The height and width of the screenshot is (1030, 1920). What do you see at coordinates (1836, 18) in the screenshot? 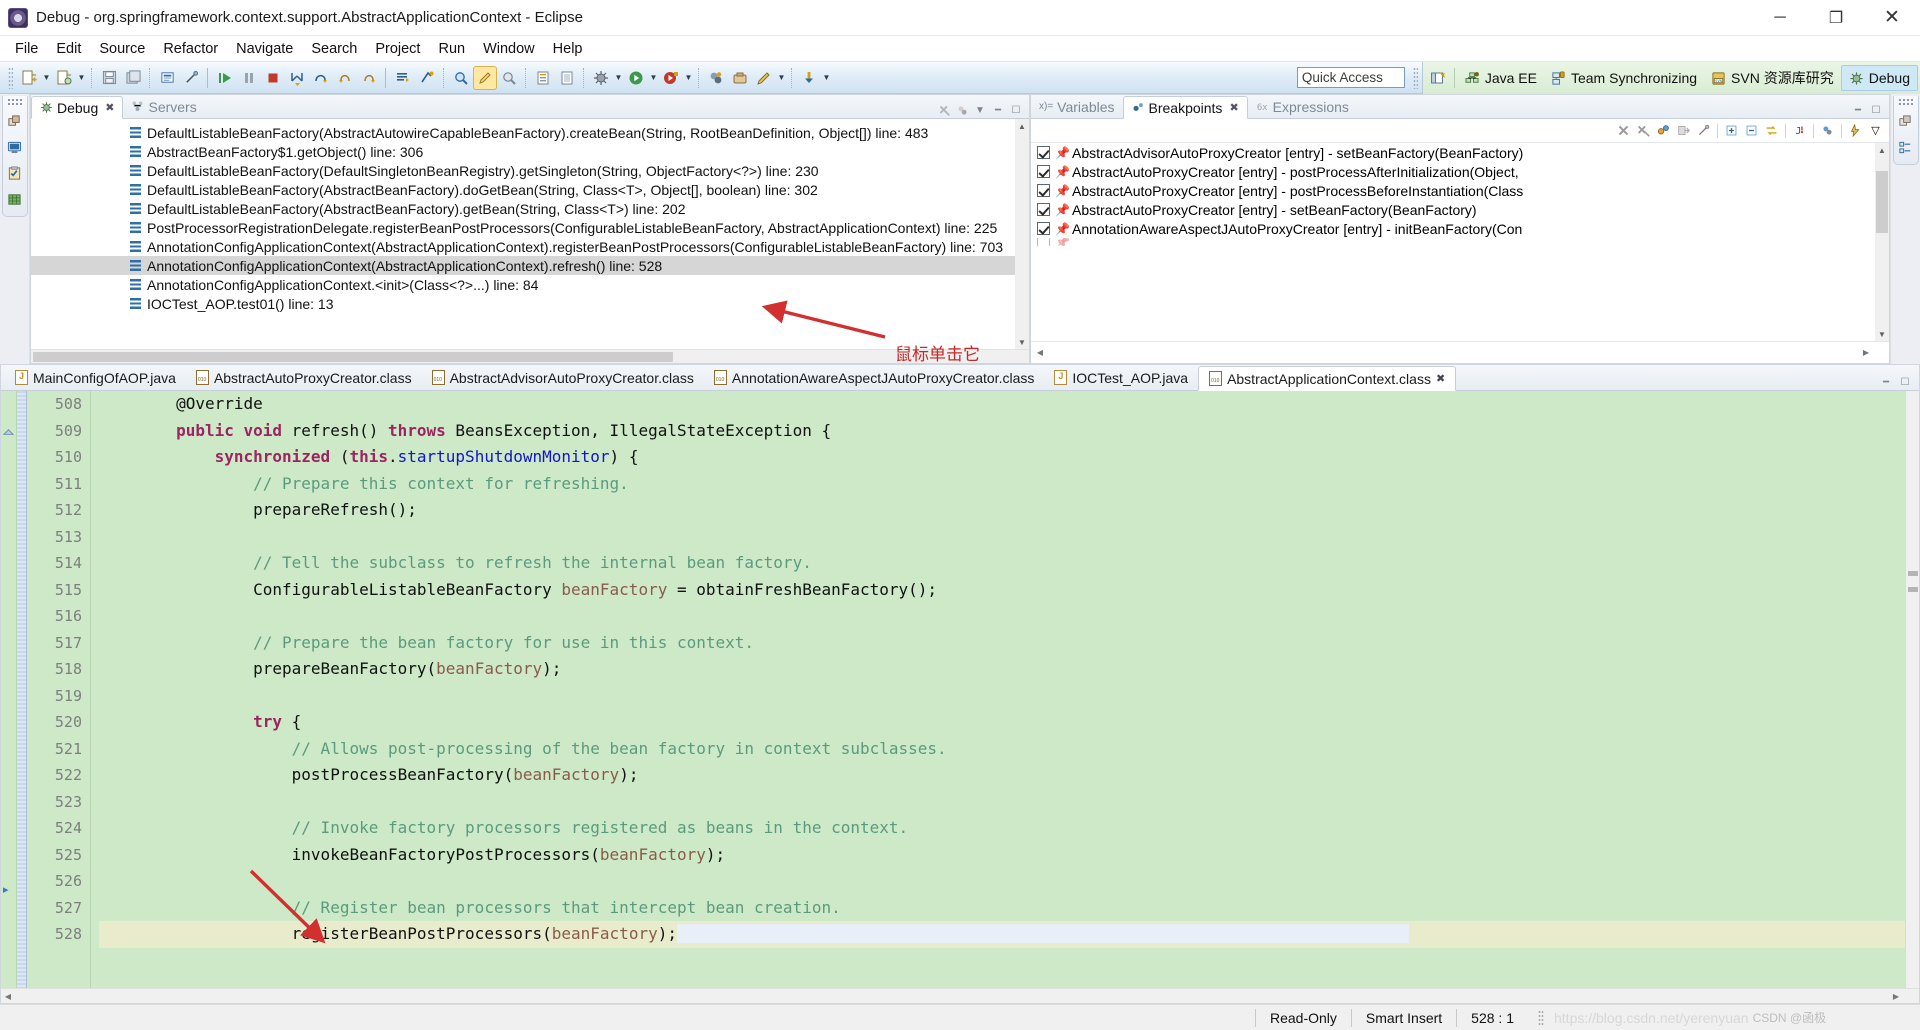
I see `maximize-button: ❐` at bounding box center [1836, 18].